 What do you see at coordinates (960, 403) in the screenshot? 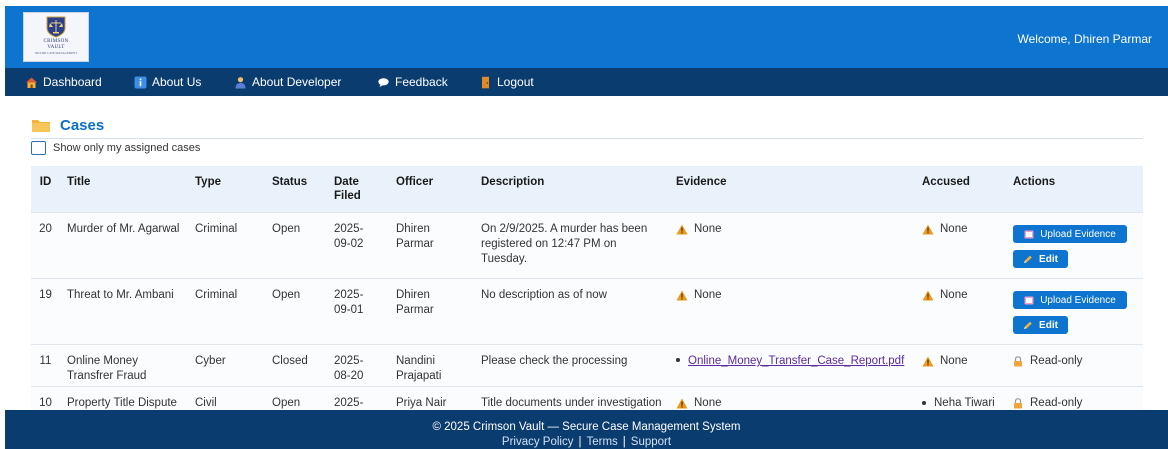
I see `accused-list: Neha Tiwari` at bounding box center [960, 403].